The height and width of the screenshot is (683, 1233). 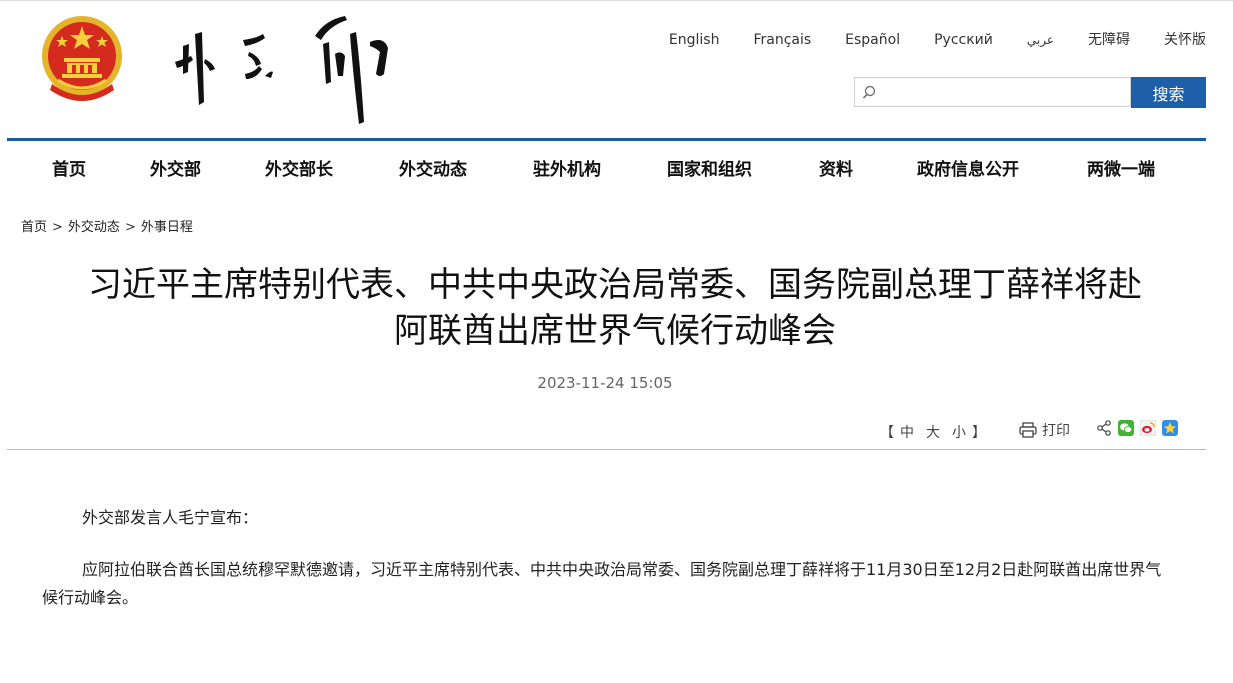 What do you see at coordinates (1168, 92) in the screenshot?
I see `search-button: 搜索` at bounding box center [1168, 92].